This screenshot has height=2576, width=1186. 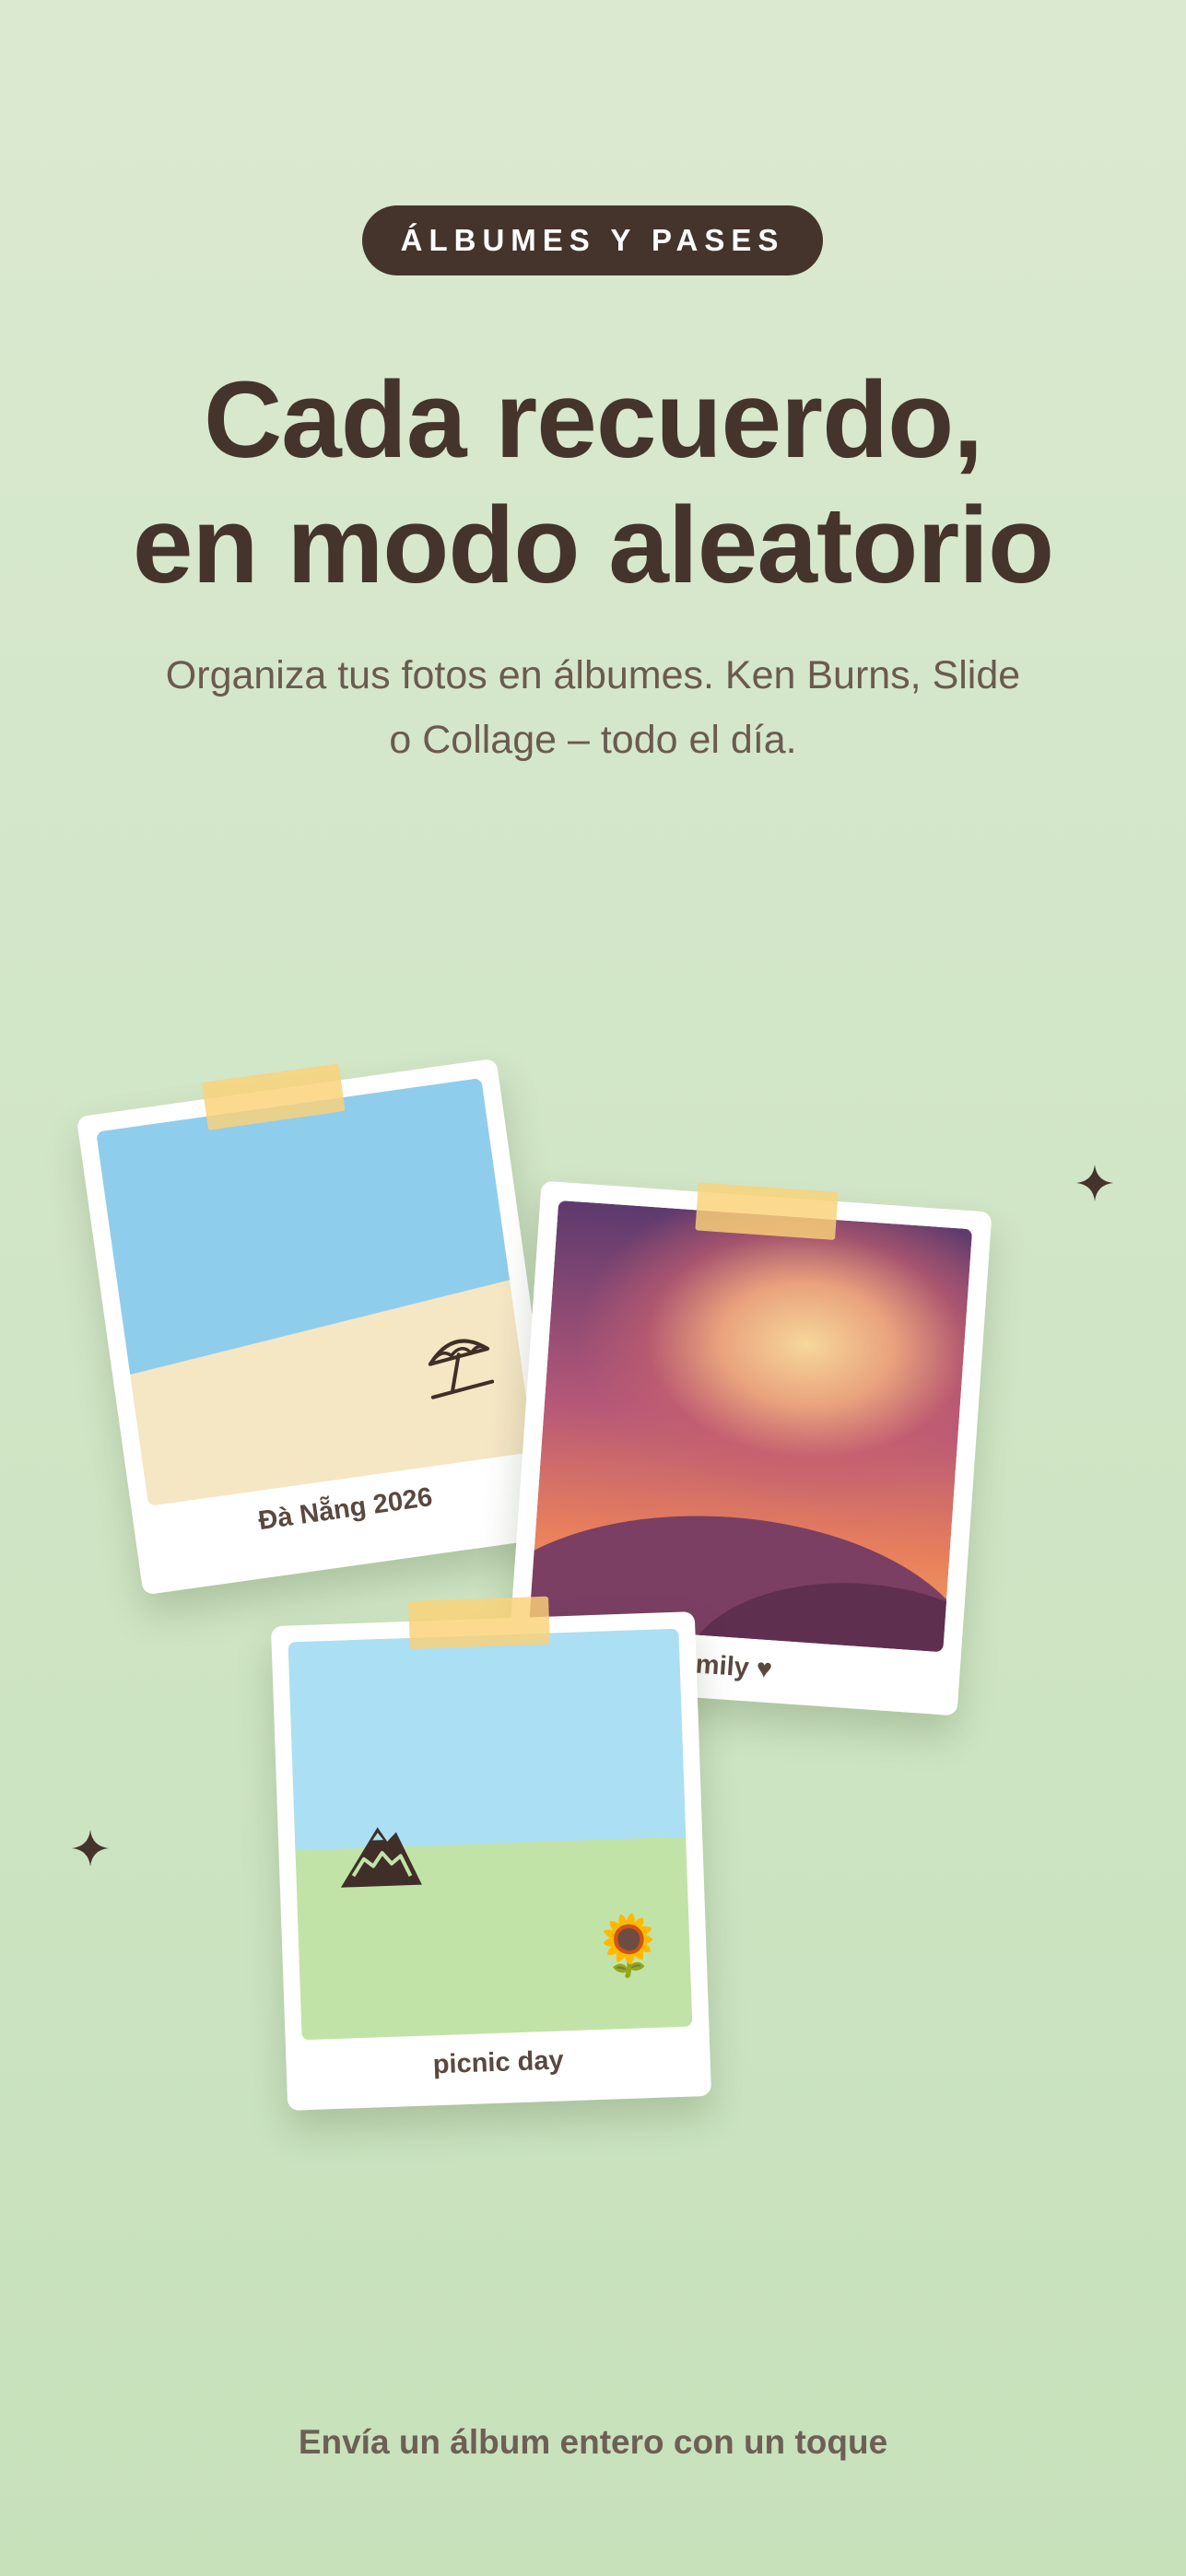 I want to click on picnic-photo: 🌻, so click(x=490, y=1834).